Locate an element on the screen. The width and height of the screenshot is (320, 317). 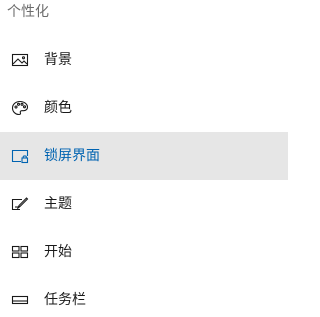
lockscreen-icon is located at coordinates (20, 156).